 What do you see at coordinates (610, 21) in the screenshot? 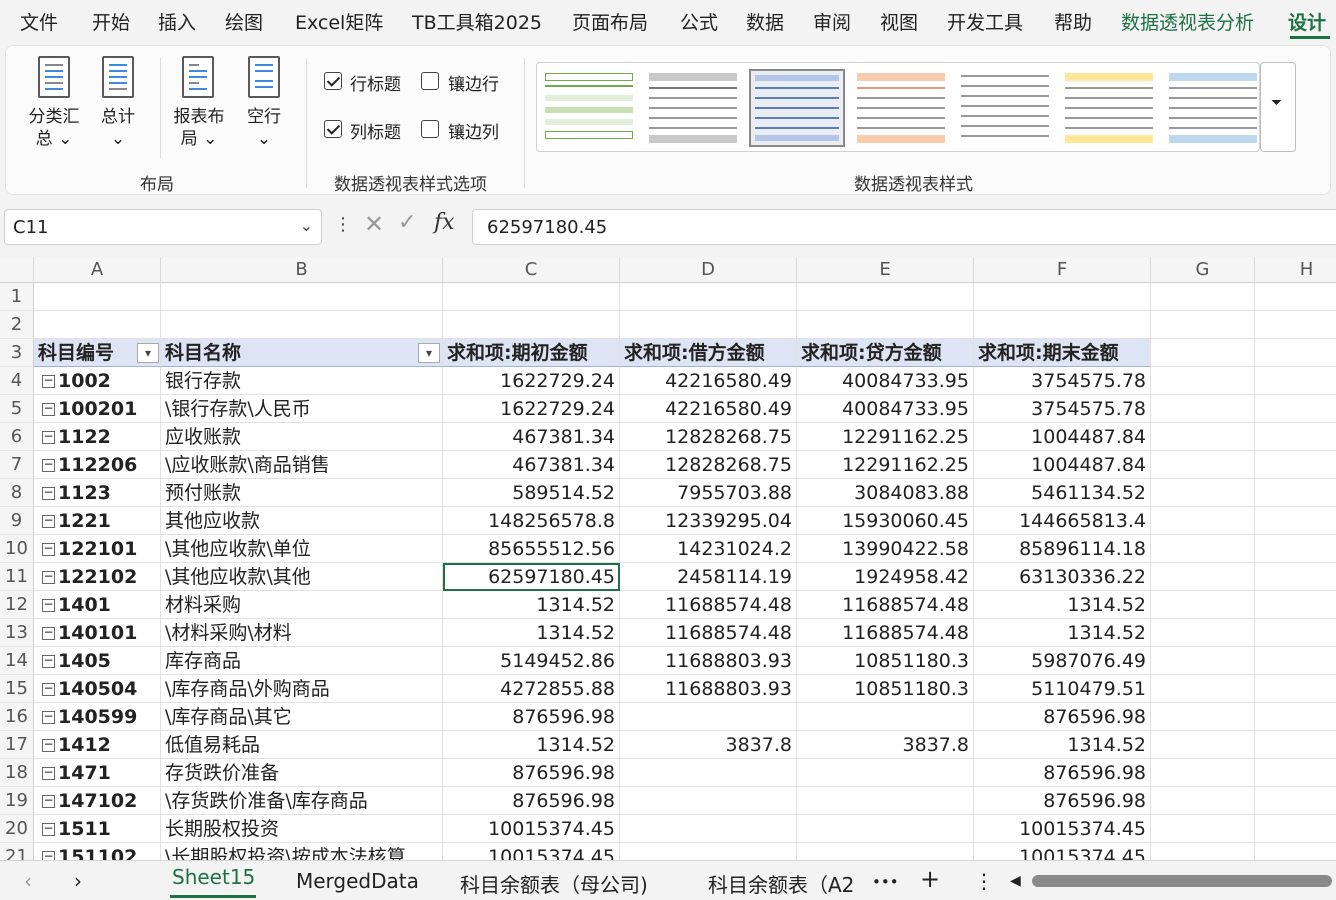
I see `menu-page-layout: 页面布局` at bounding box center [610, 21].